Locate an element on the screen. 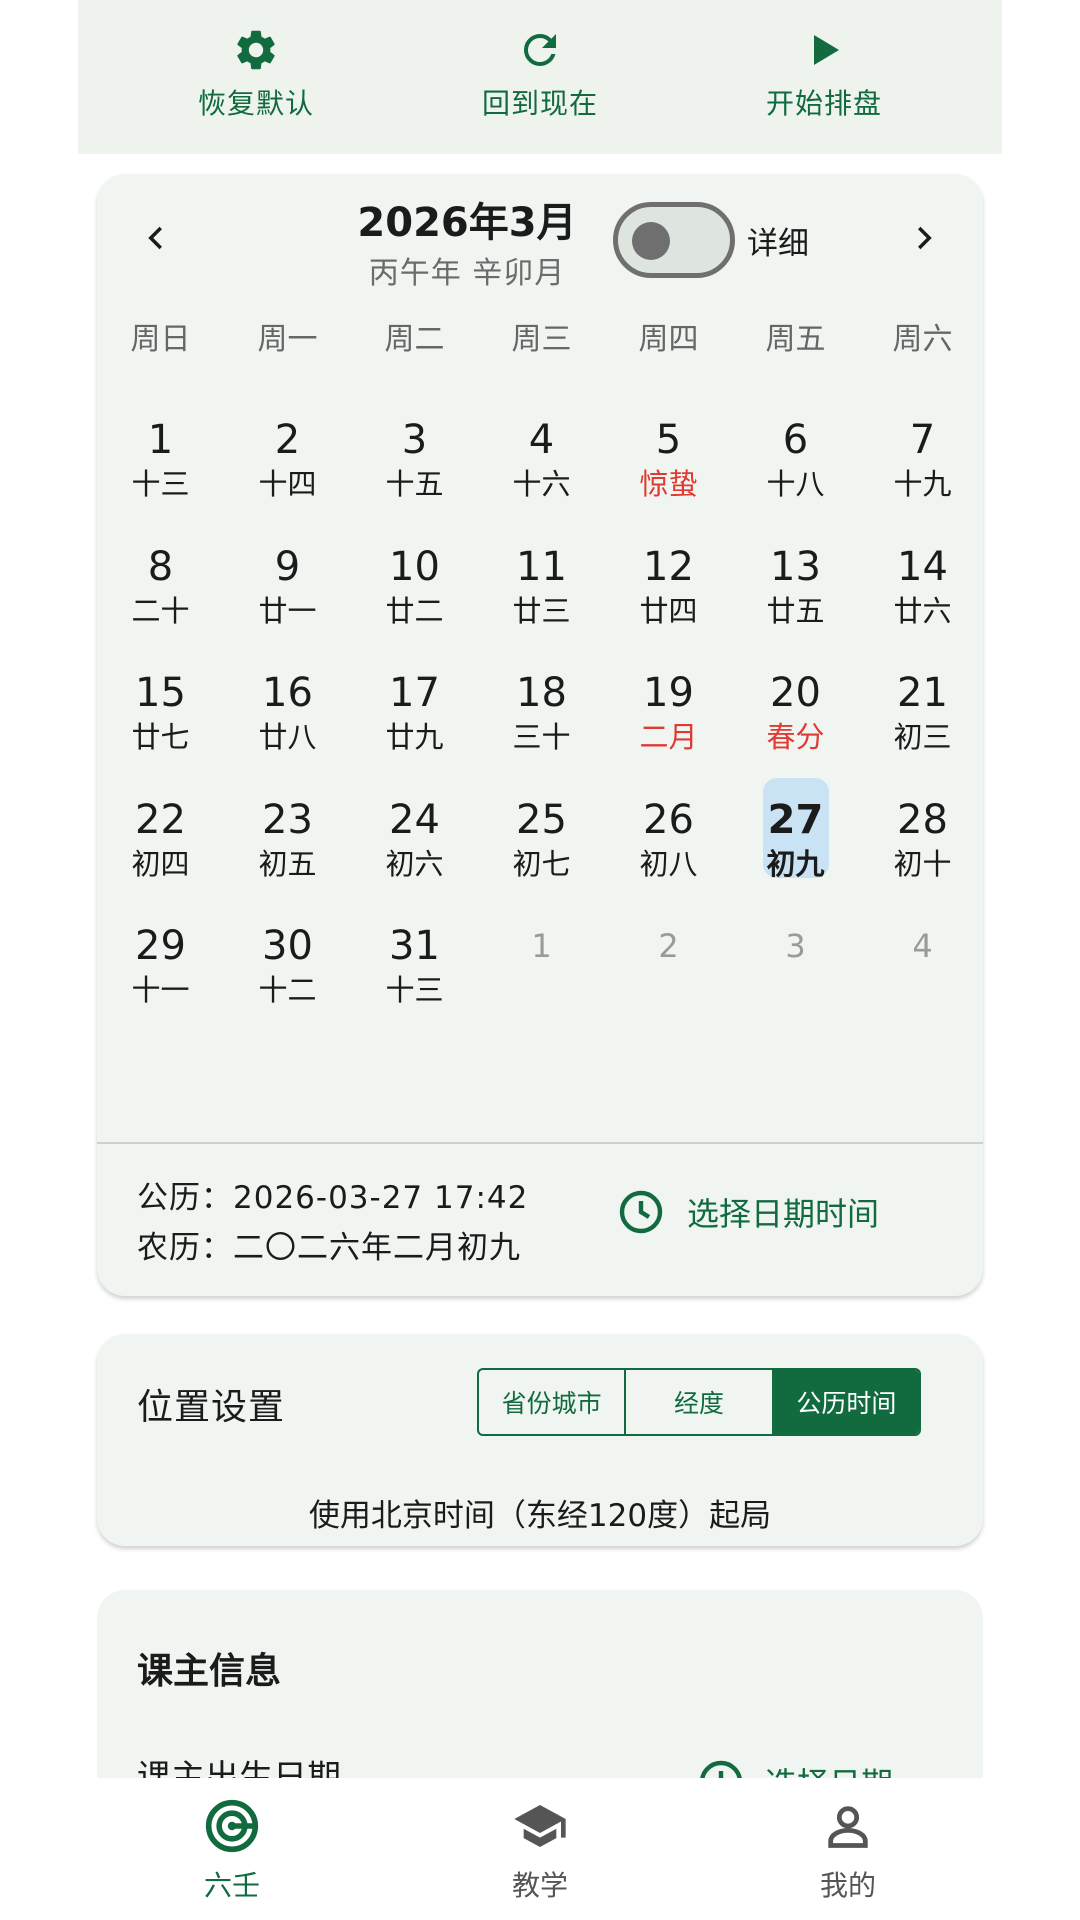 This screenshot has width=1080, height=1920. next-month-button is located at coordinates (923, 238).